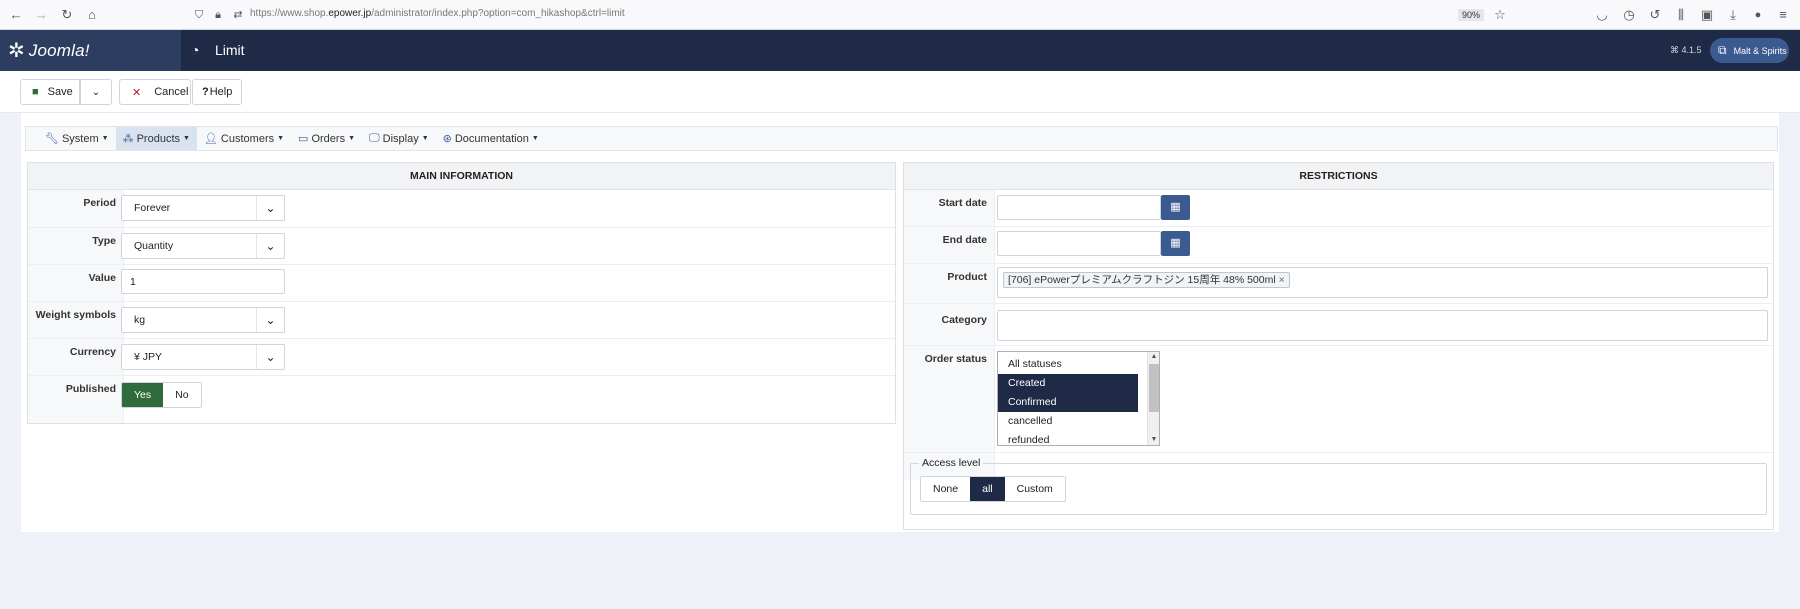 This screenshot has width=1800, height=609. Describe the element at coordinates (210, 139) in the screenshot. I see `user-icon: 👤︎` at that location.